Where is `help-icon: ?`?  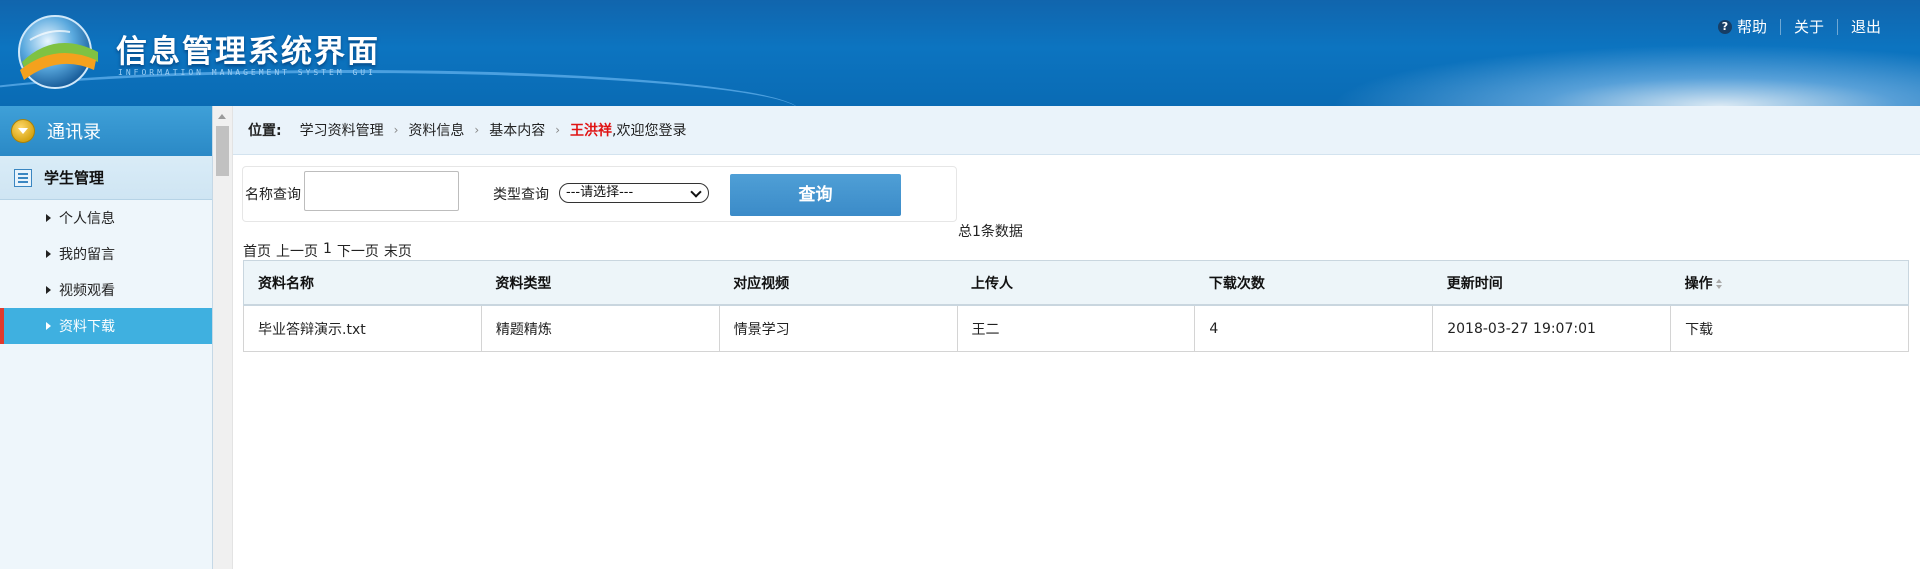
help-icon: ? is located at coordinates (1724, 26).